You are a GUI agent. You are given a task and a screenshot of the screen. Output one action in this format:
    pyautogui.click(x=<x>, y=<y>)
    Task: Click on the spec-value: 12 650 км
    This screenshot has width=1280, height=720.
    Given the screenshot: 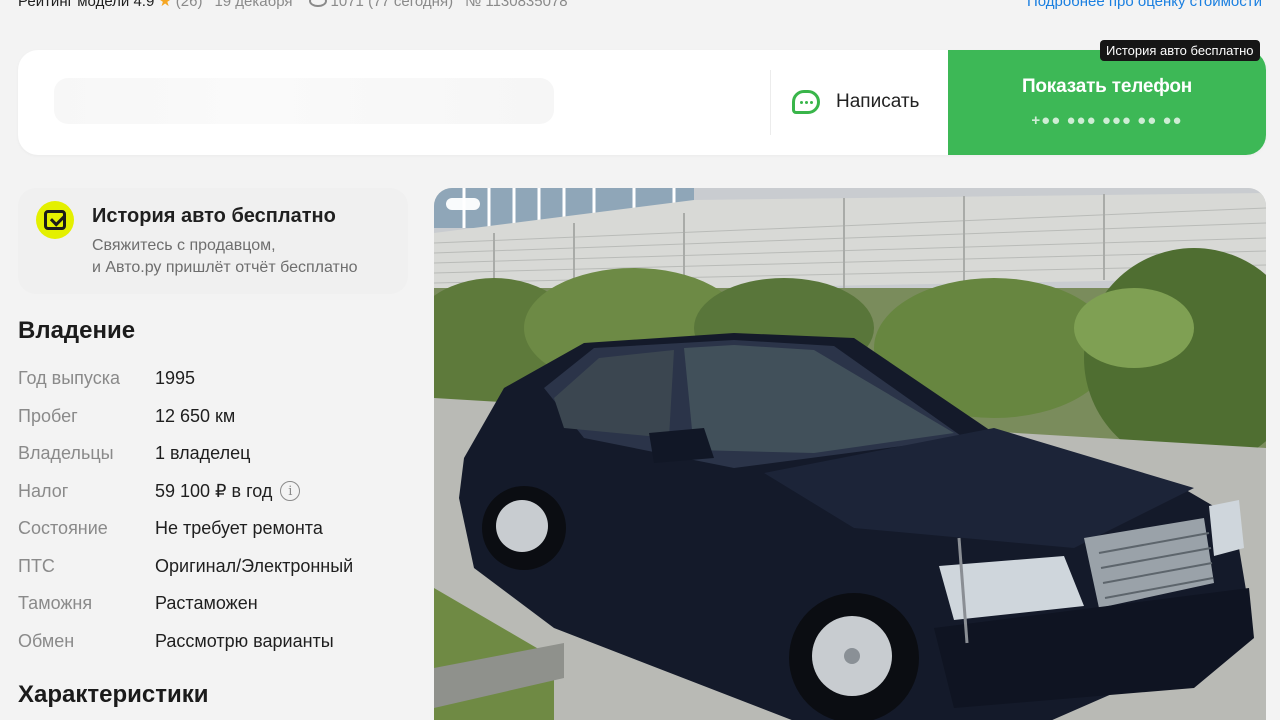 What is the action you would take?
    pyautogui.click(x=195, y=415)
    